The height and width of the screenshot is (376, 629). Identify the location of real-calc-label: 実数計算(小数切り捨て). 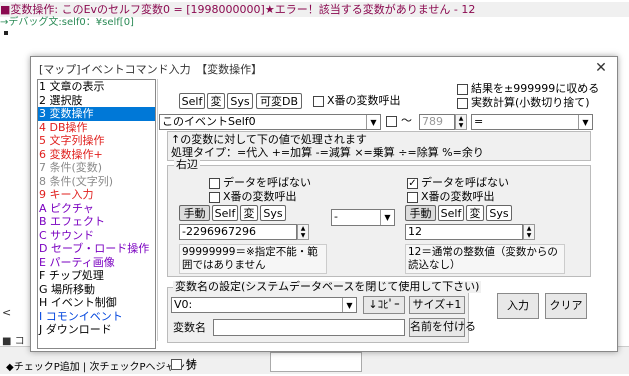
(530, 102).